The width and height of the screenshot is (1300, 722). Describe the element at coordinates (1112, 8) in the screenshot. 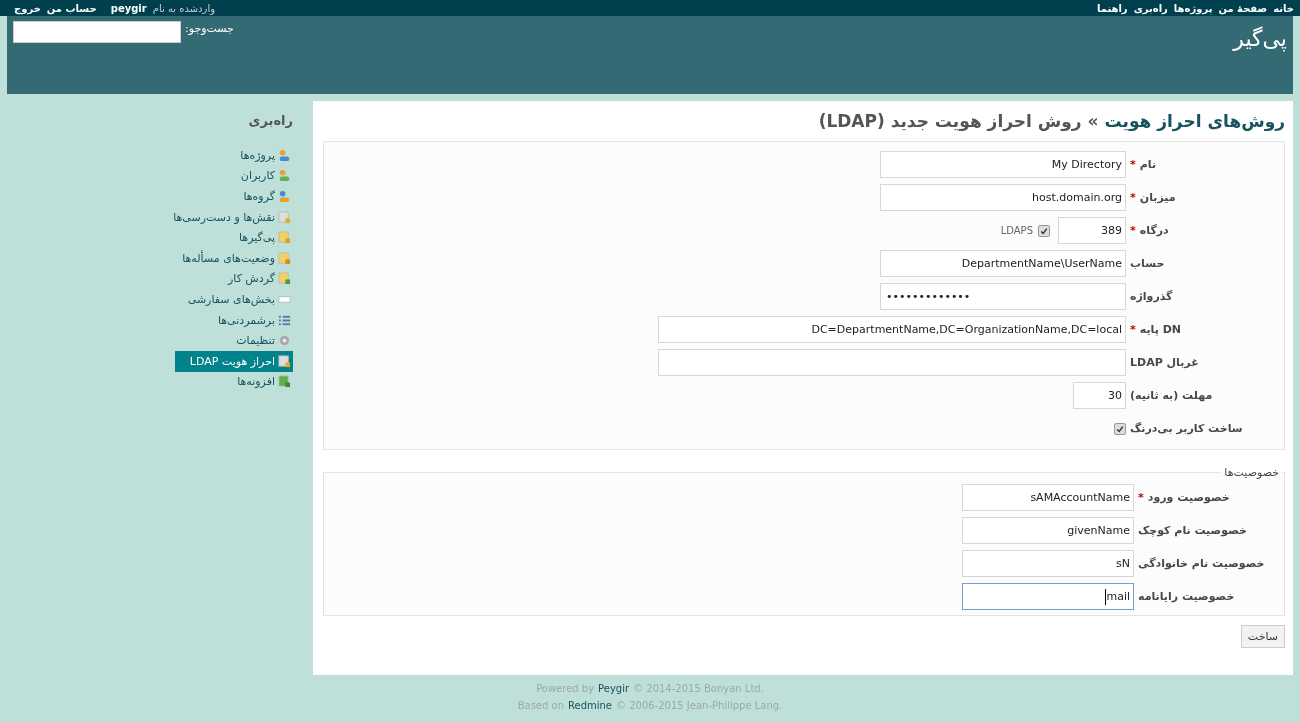

I see `top-menu-link: راهنما` at that location.